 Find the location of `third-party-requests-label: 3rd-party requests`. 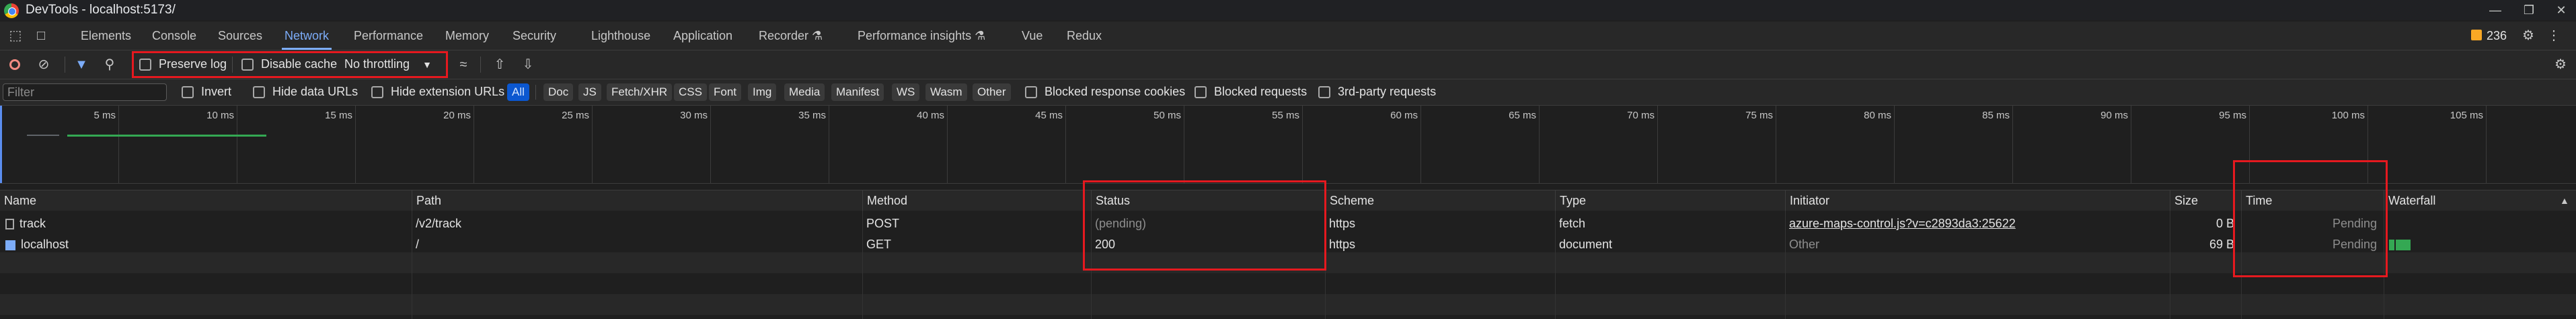

third-party-requests-label: 3rd-party requests is located at coordinates (1387, 91).